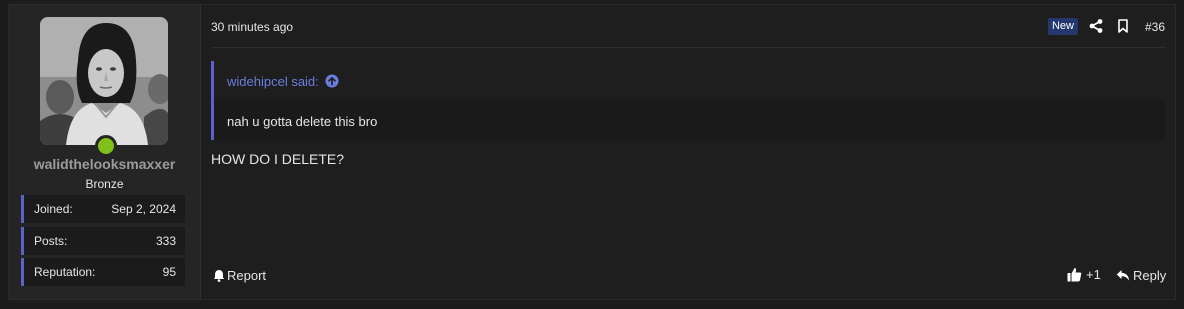 This screenshot has height=309, width=1184. I want to click on bookmark-icon, so click(1123, 26).